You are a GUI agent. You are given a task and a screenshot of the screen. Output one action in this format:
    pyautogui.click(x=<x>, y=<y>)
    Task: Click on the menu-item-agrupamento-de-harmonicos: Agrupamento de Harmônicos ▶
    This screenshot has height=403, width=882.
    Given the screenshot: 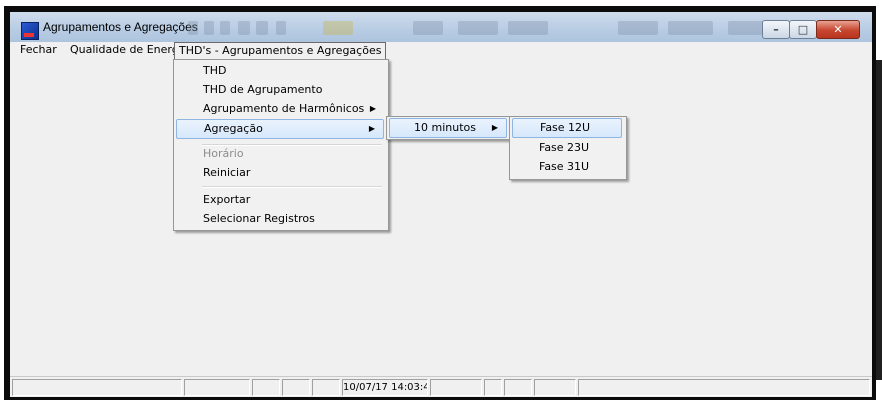 What is the action you would take?
    pyautogui.click(x=280, y=108)
    